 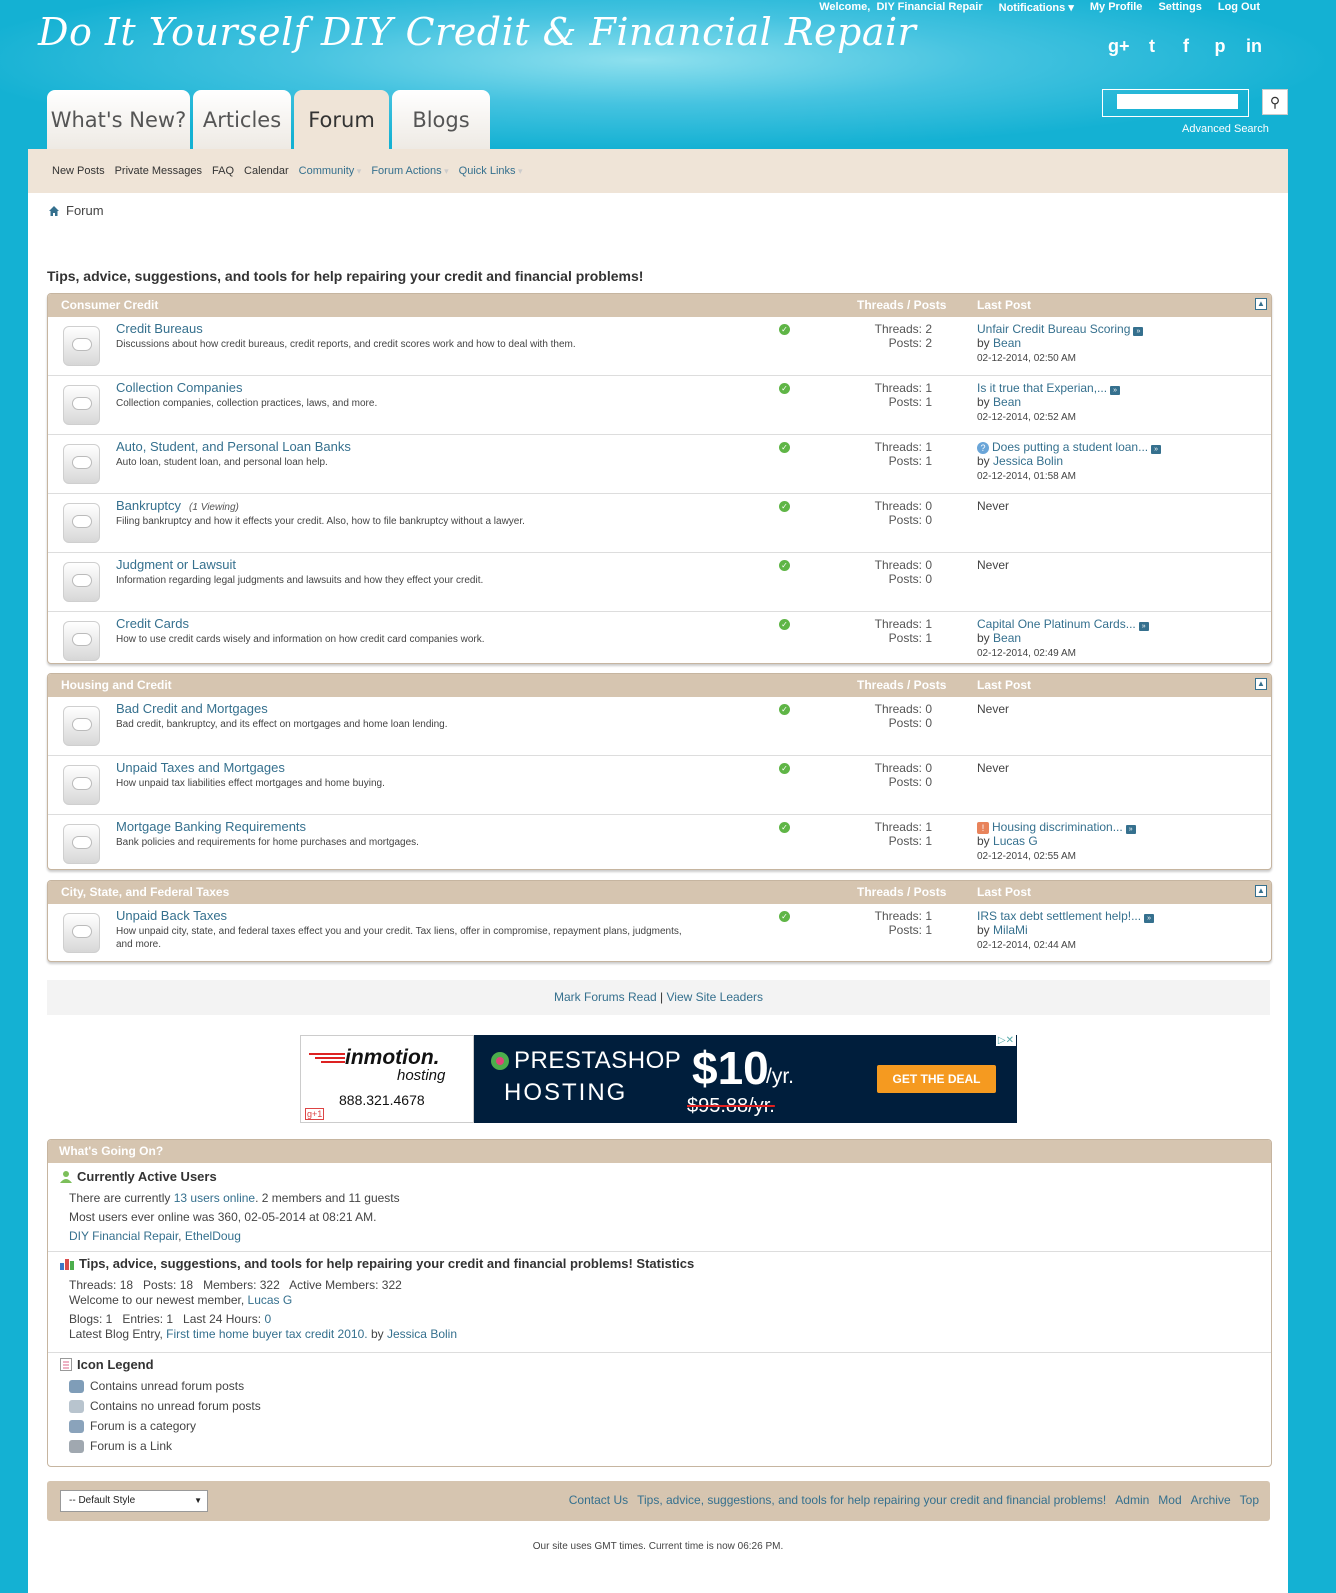 I want to click on contact-us-link: Contact Us, so click(x=598, y=1500).